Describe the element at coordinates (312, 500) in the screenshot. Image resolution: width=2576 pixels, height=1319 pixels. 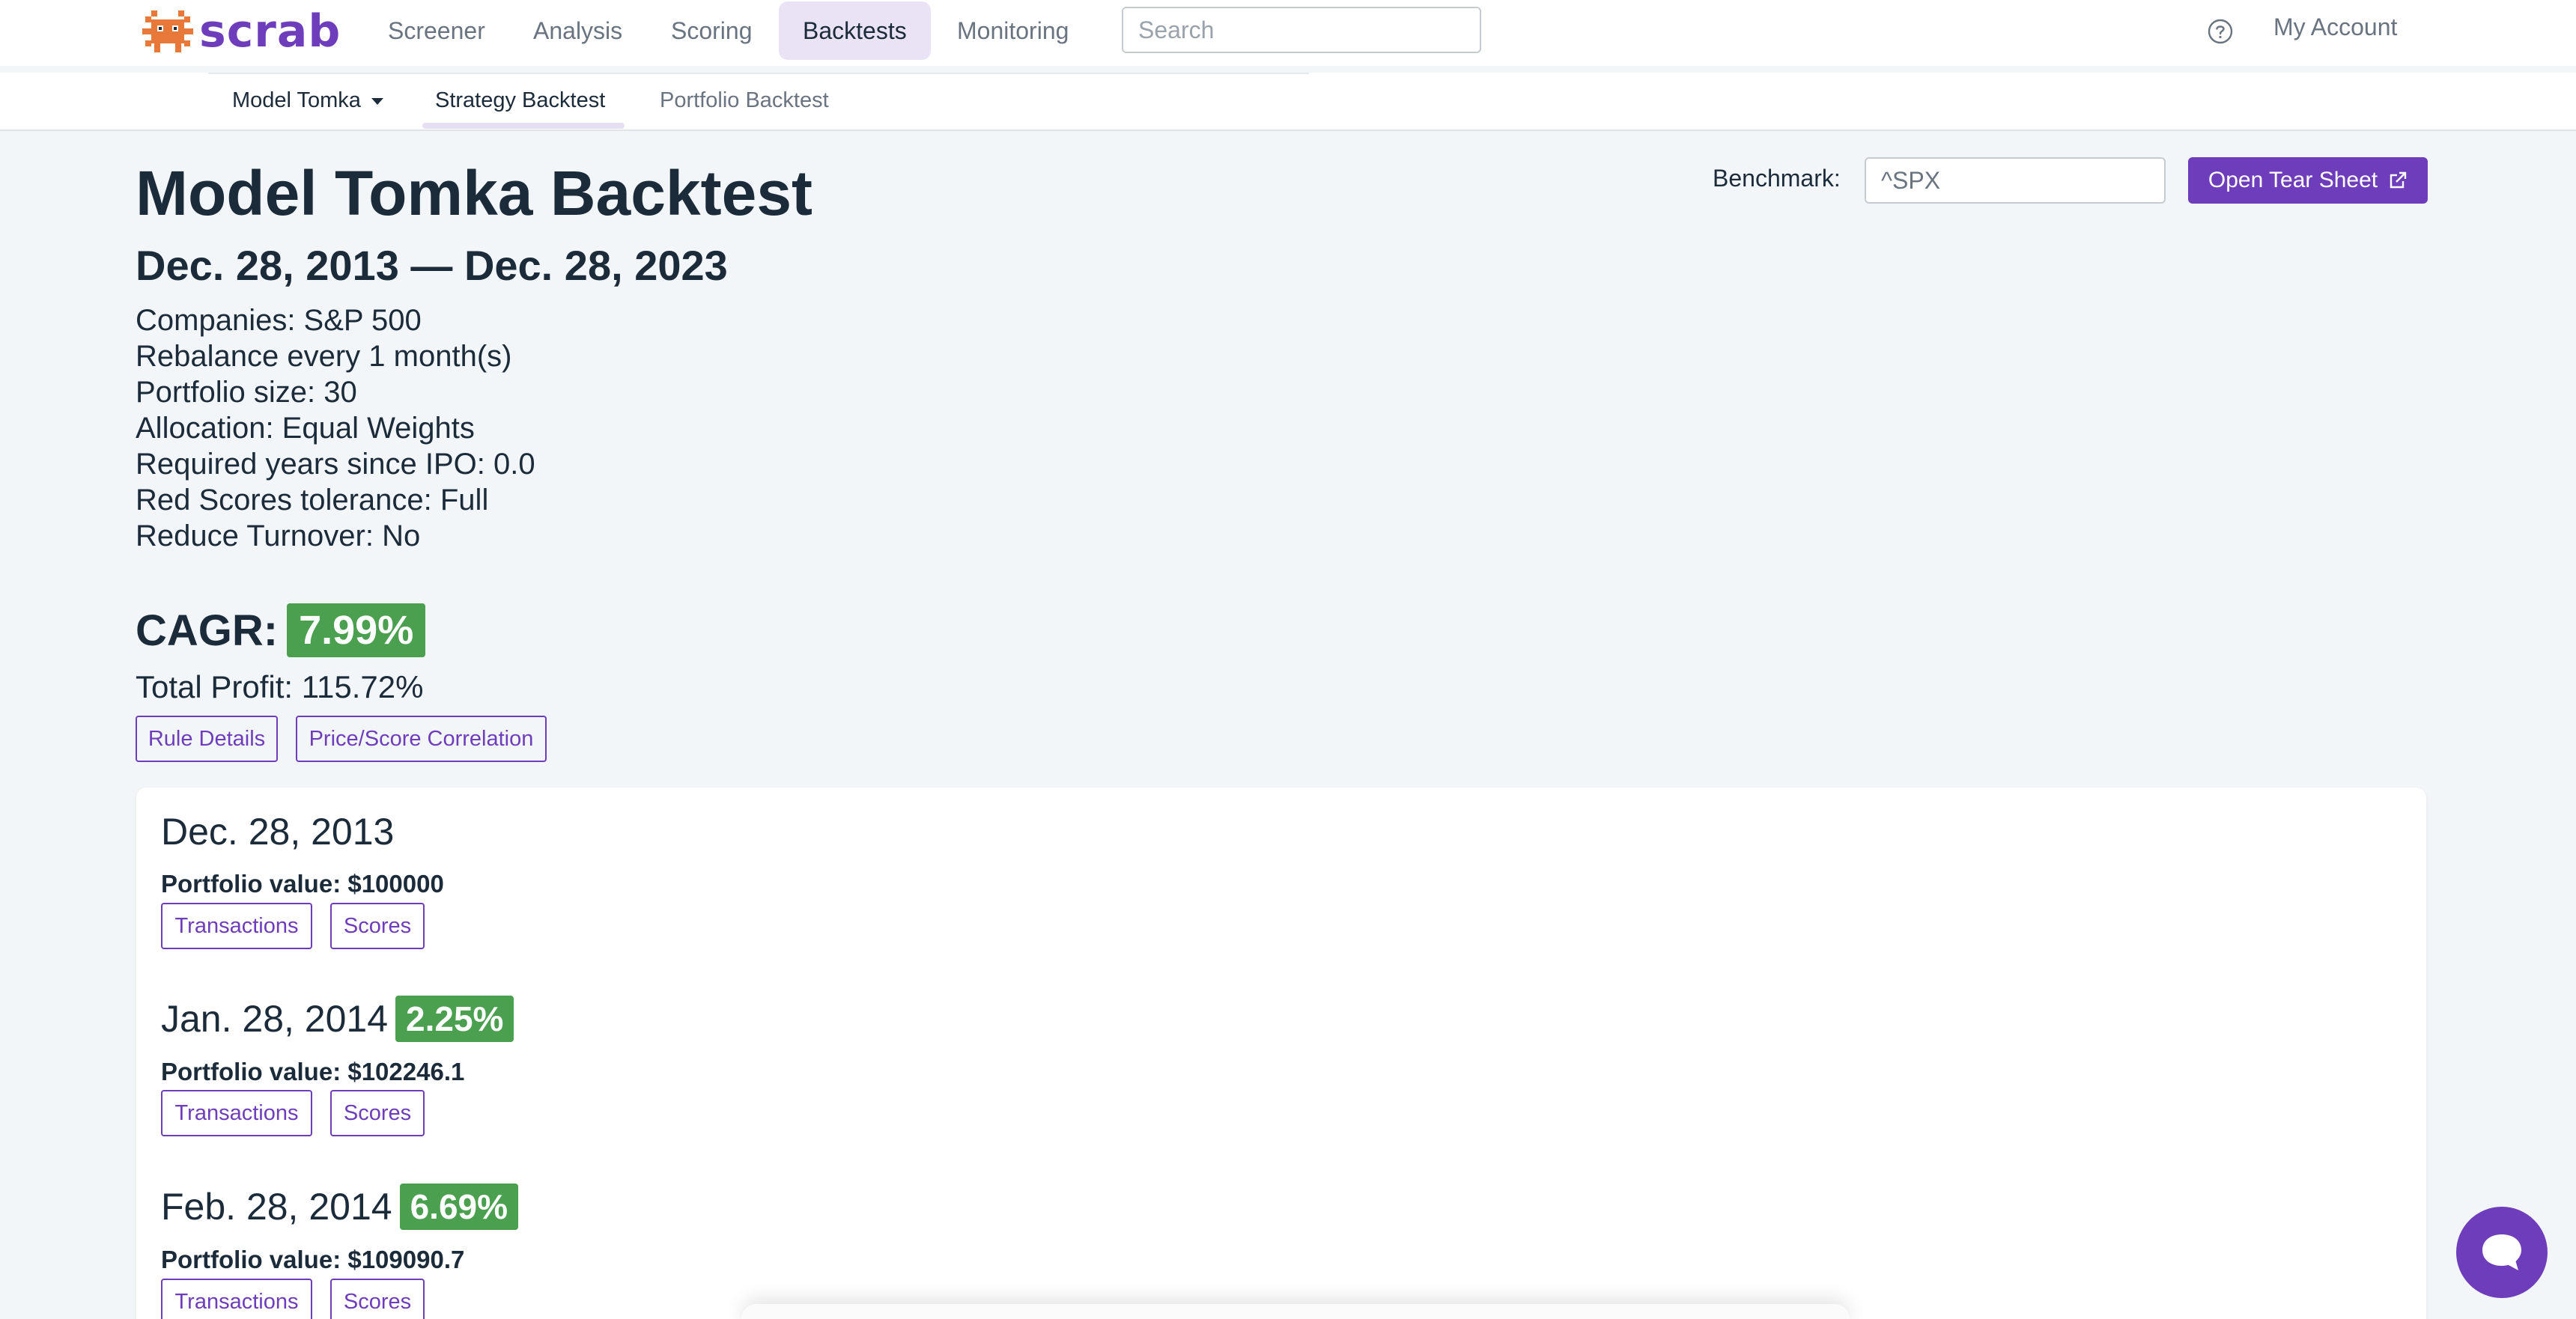
I see `setting-red-scores: Red Scores tolerance: Full` at that location.